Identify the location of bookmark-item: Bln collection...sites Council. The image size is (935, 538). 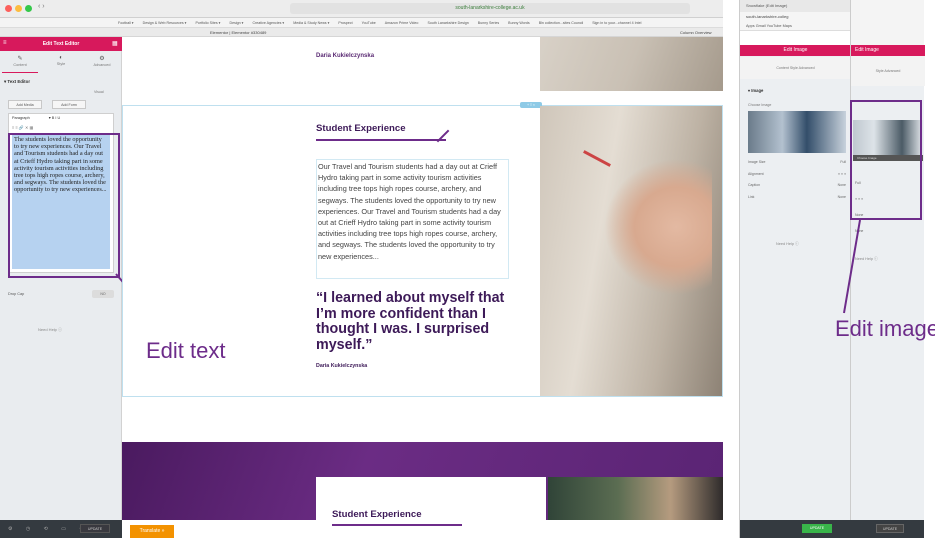
(561, 23).